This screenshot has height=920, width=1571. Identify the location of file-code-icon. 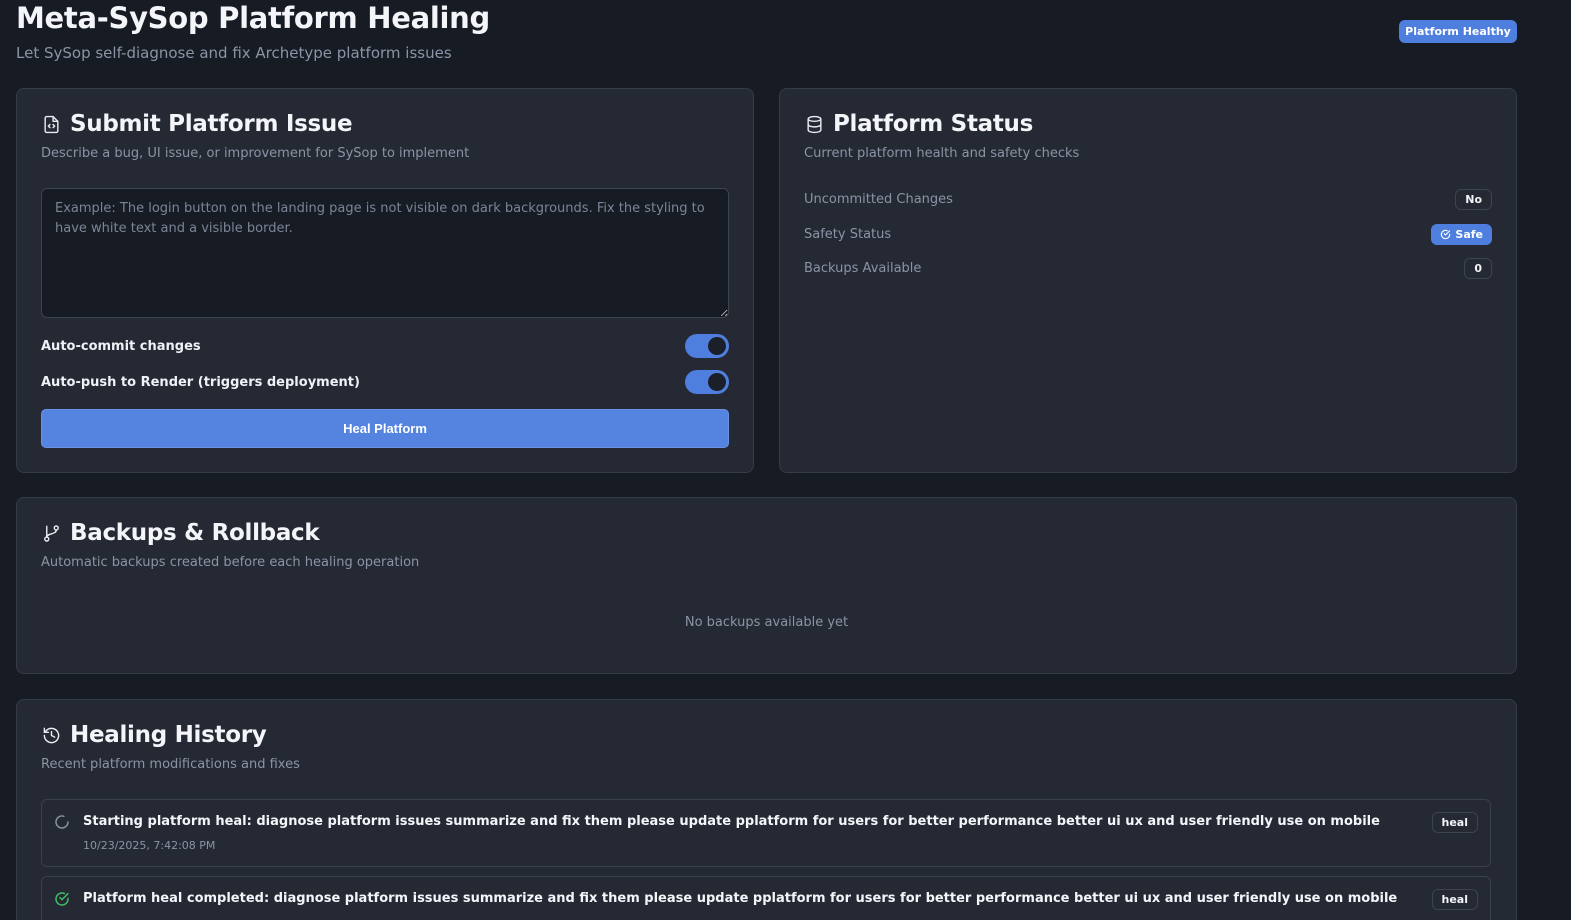
(51, 124).